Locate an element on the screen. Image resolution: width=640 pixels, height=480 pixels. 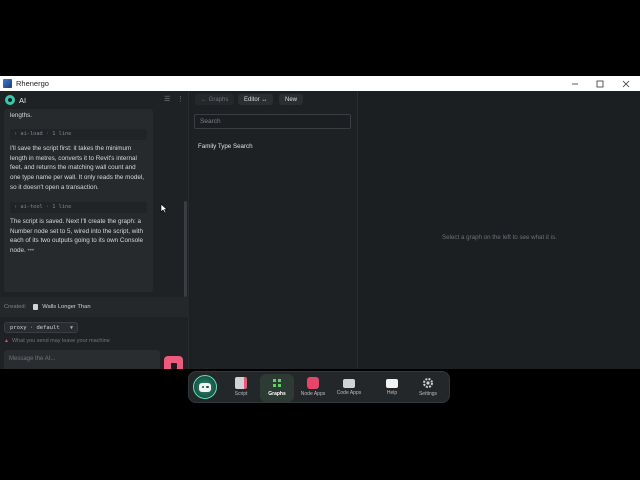
back-to-graphs-button: ← Graphs is located at coordinates (215, 99).